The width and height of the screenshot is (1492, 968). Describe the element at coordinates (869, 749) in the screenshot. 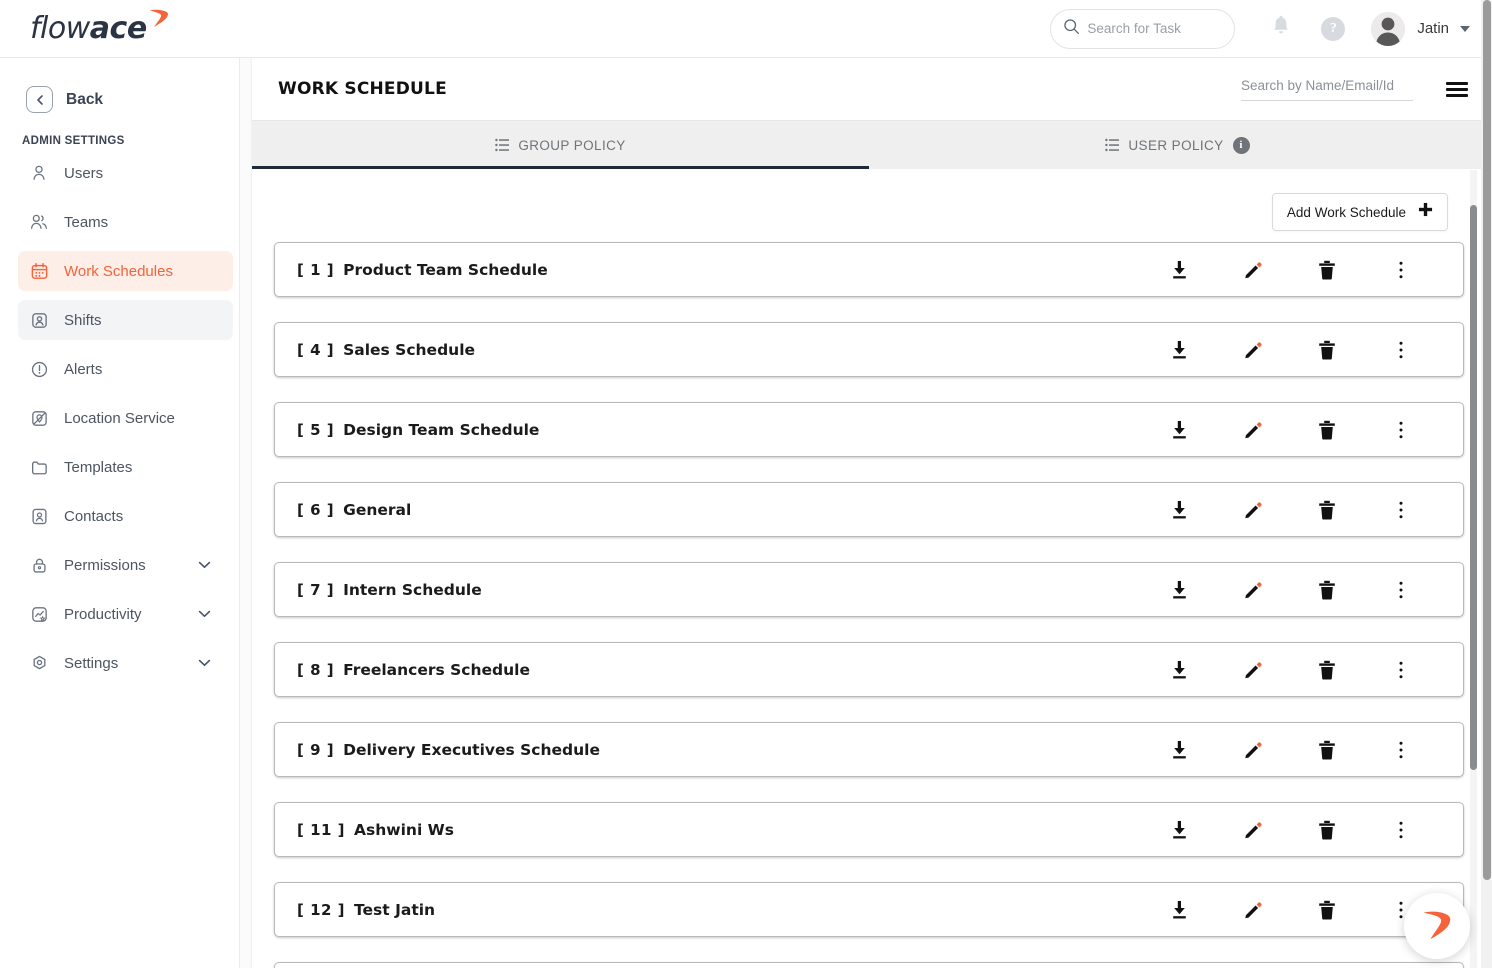

I see `table-row: [ 9 ] Delivery Executives Schedule` at that location.